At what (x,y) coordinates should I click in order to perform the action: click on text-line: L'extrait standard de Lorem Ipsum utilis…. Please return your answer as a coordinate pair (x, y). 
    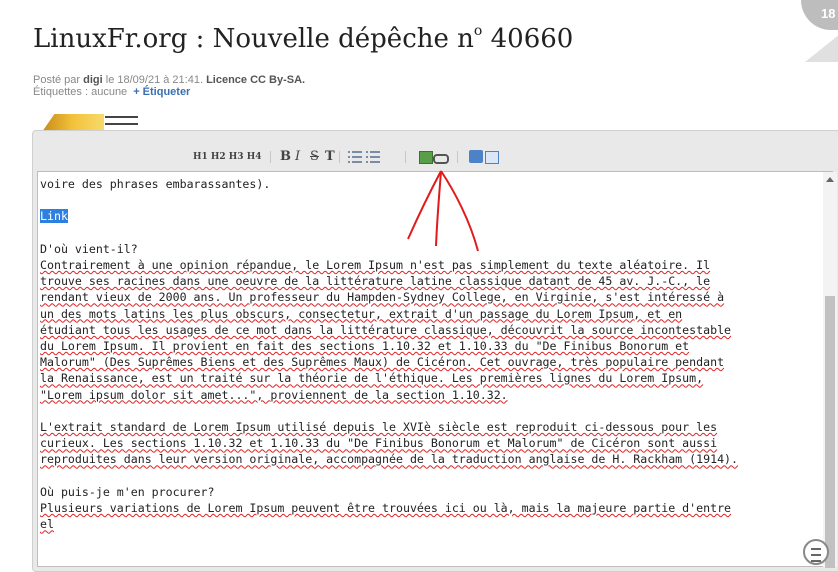
    Looking at the image, I should click on (379, 427).